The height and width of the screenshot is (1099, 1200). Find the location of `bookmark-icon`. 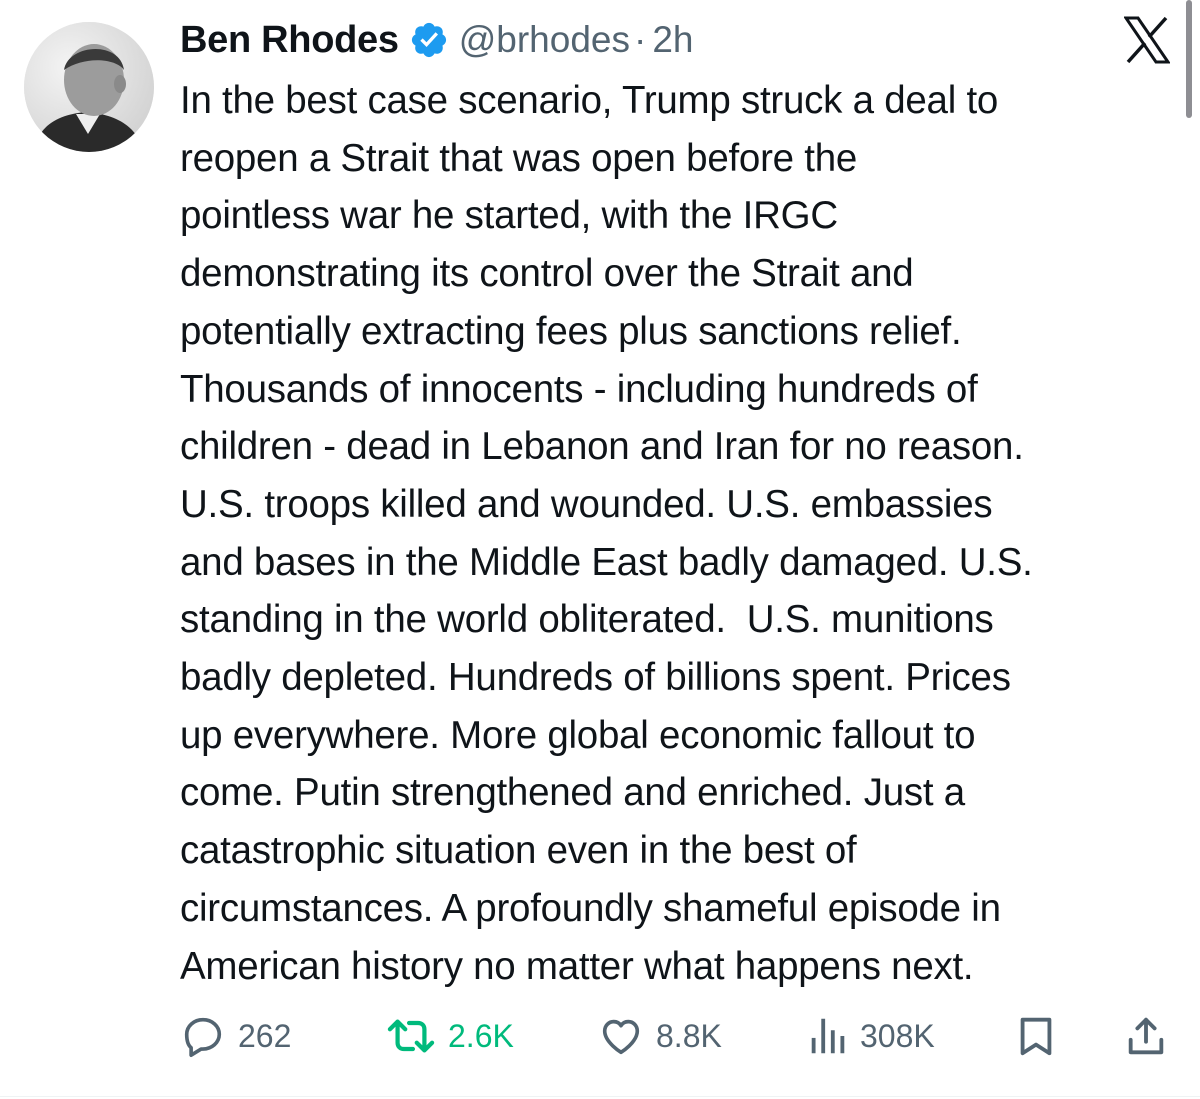

bookmark-icon is located at coordinates (1036, 1036).